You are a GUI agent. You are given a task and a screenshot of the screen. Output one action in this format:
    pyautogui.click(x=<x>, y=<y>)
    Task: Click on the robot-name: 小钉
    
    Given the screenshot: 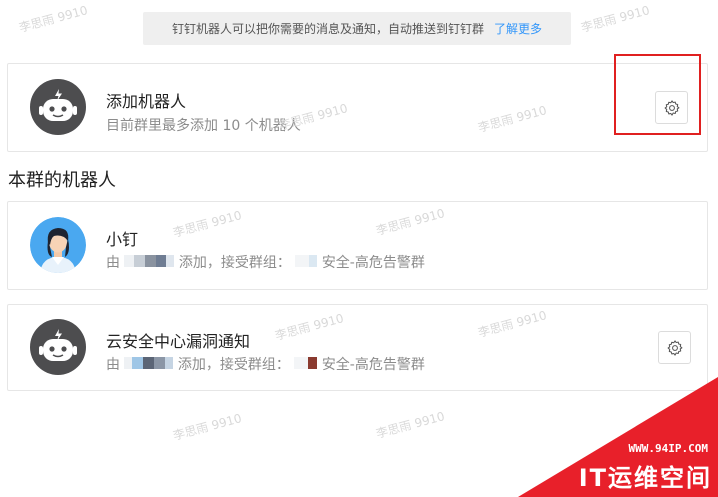 What is the action you would take?
    pyautogui.click(x=122, y=239)
    